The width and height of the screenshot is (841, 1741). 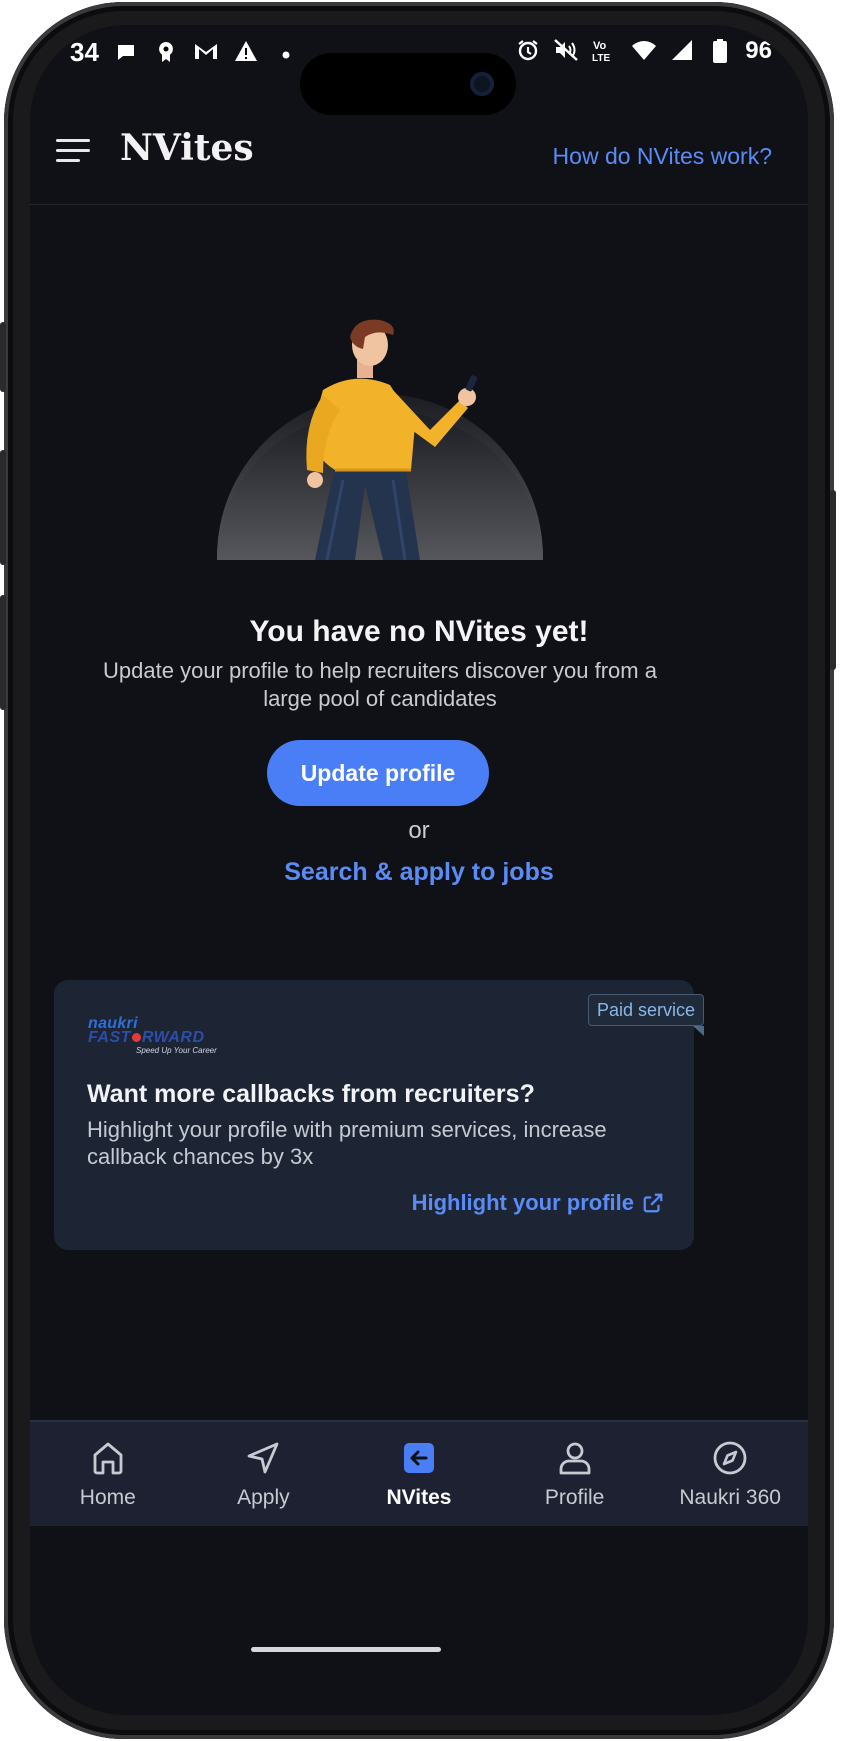 What do you see at coordinates (173, 1037) in the screenshot?
I see `logo-ff-right: RWARD` at bounding box center [173, 1037].